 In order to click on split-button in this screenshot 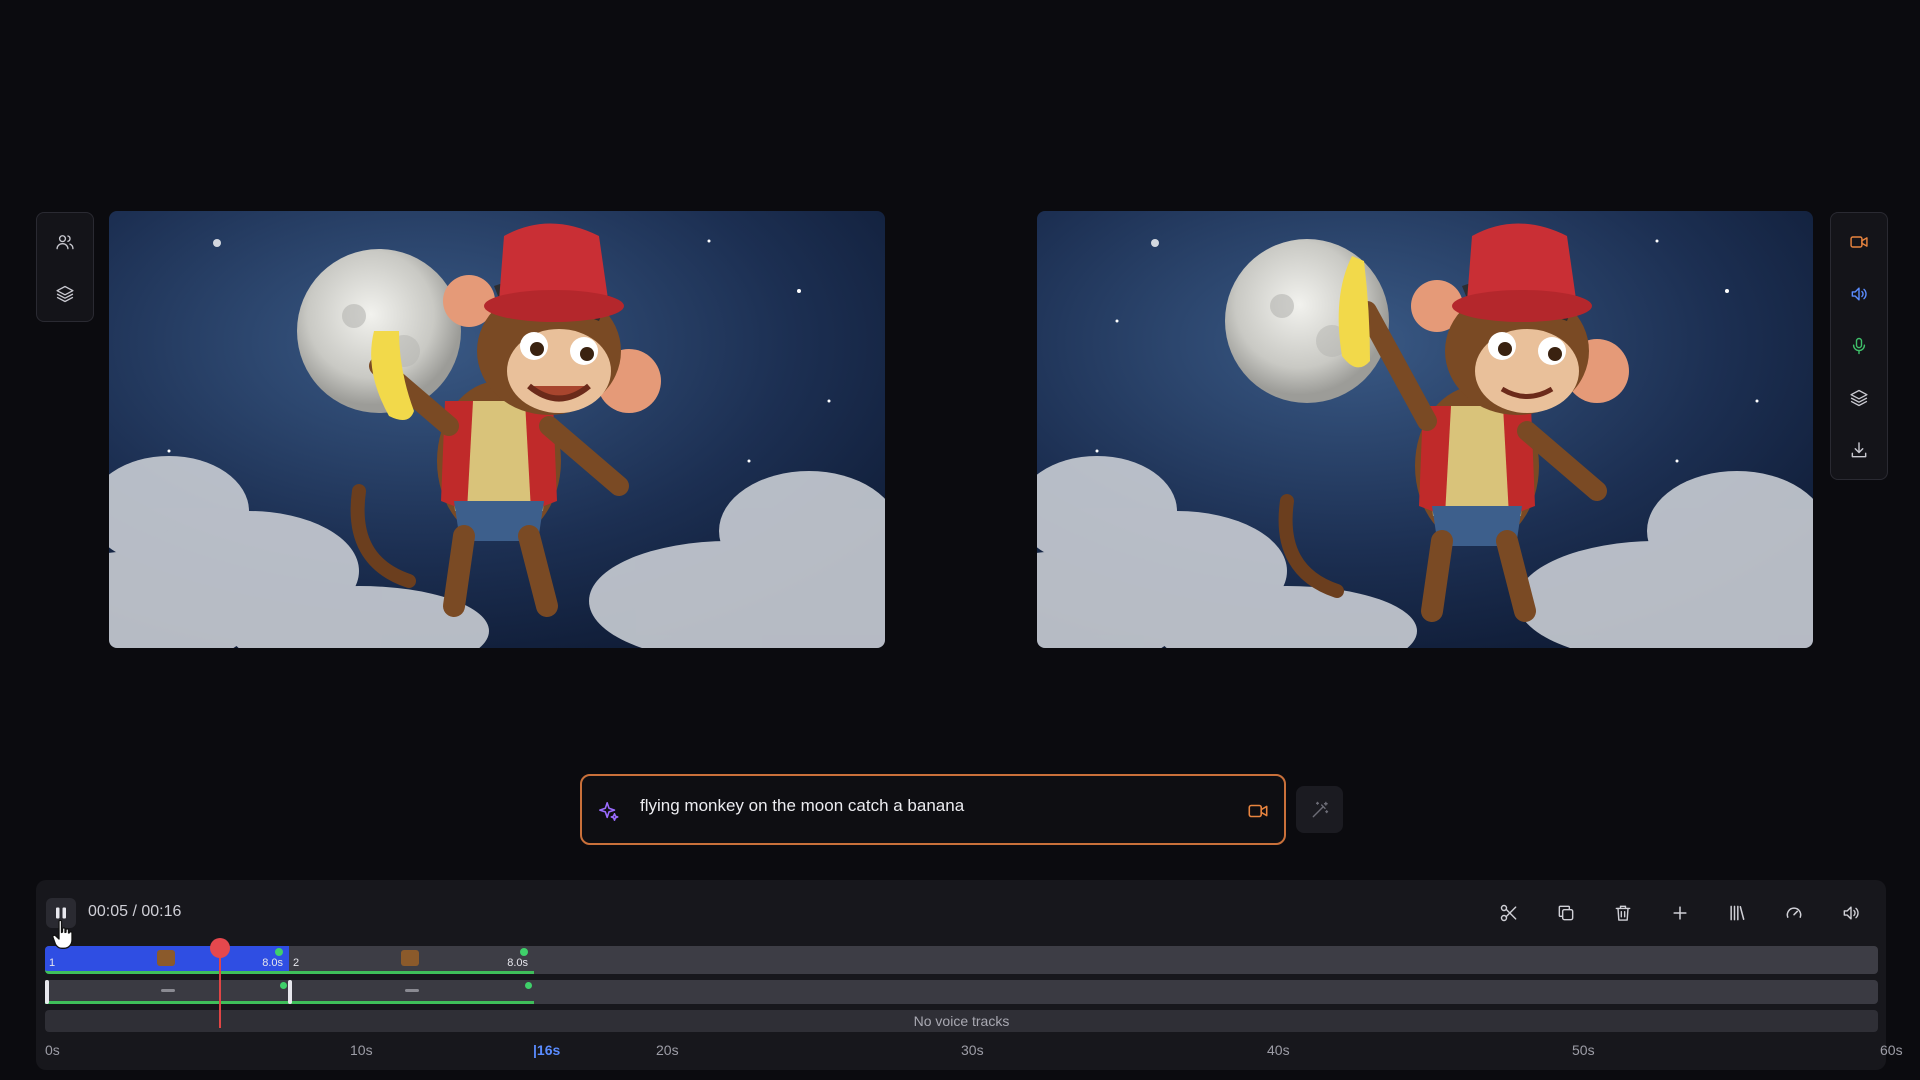, I will do `click(1509, 913)`.